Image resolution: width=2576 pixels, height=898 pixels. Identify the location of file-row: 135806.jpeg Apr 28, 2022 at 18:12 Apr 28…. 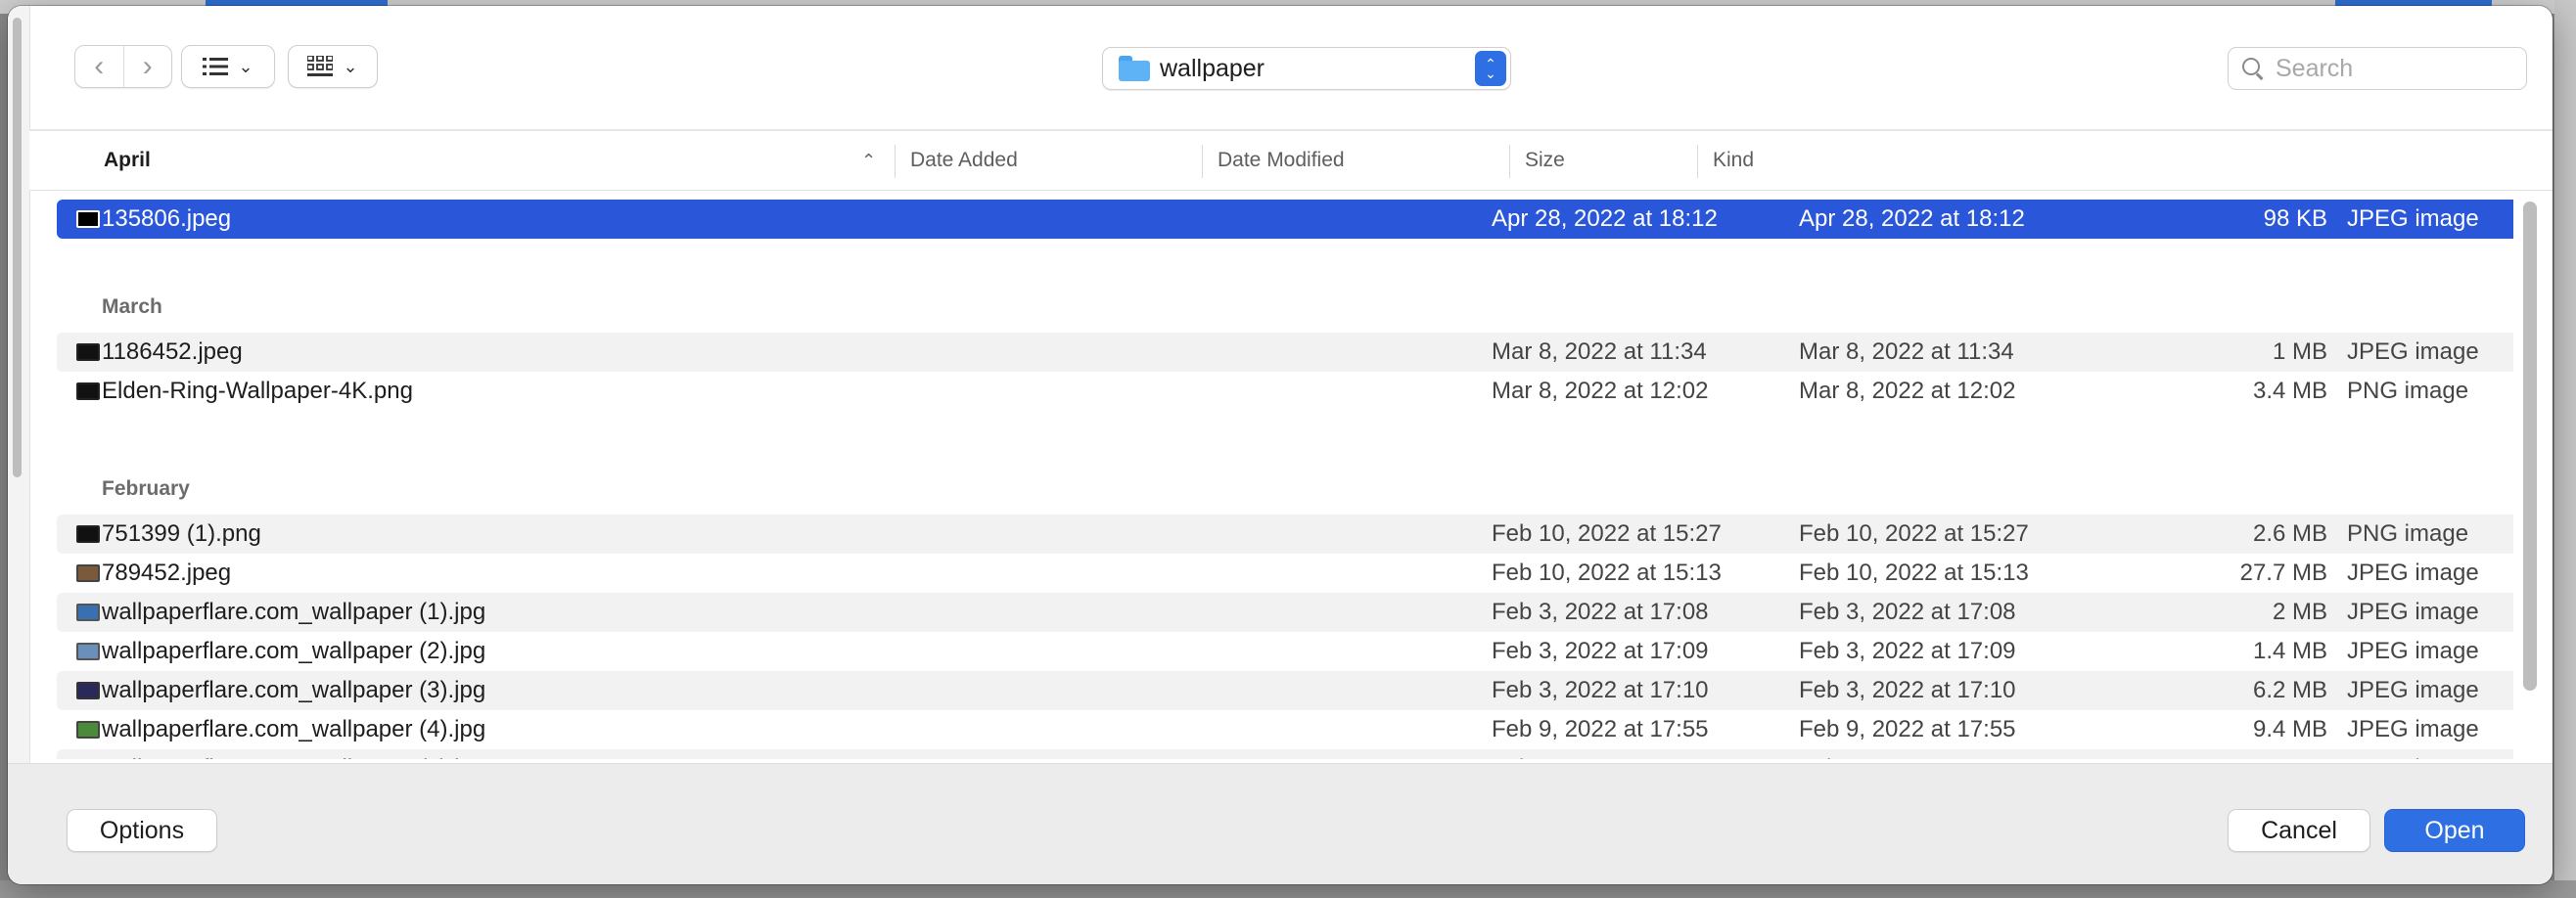
(1285, 220).